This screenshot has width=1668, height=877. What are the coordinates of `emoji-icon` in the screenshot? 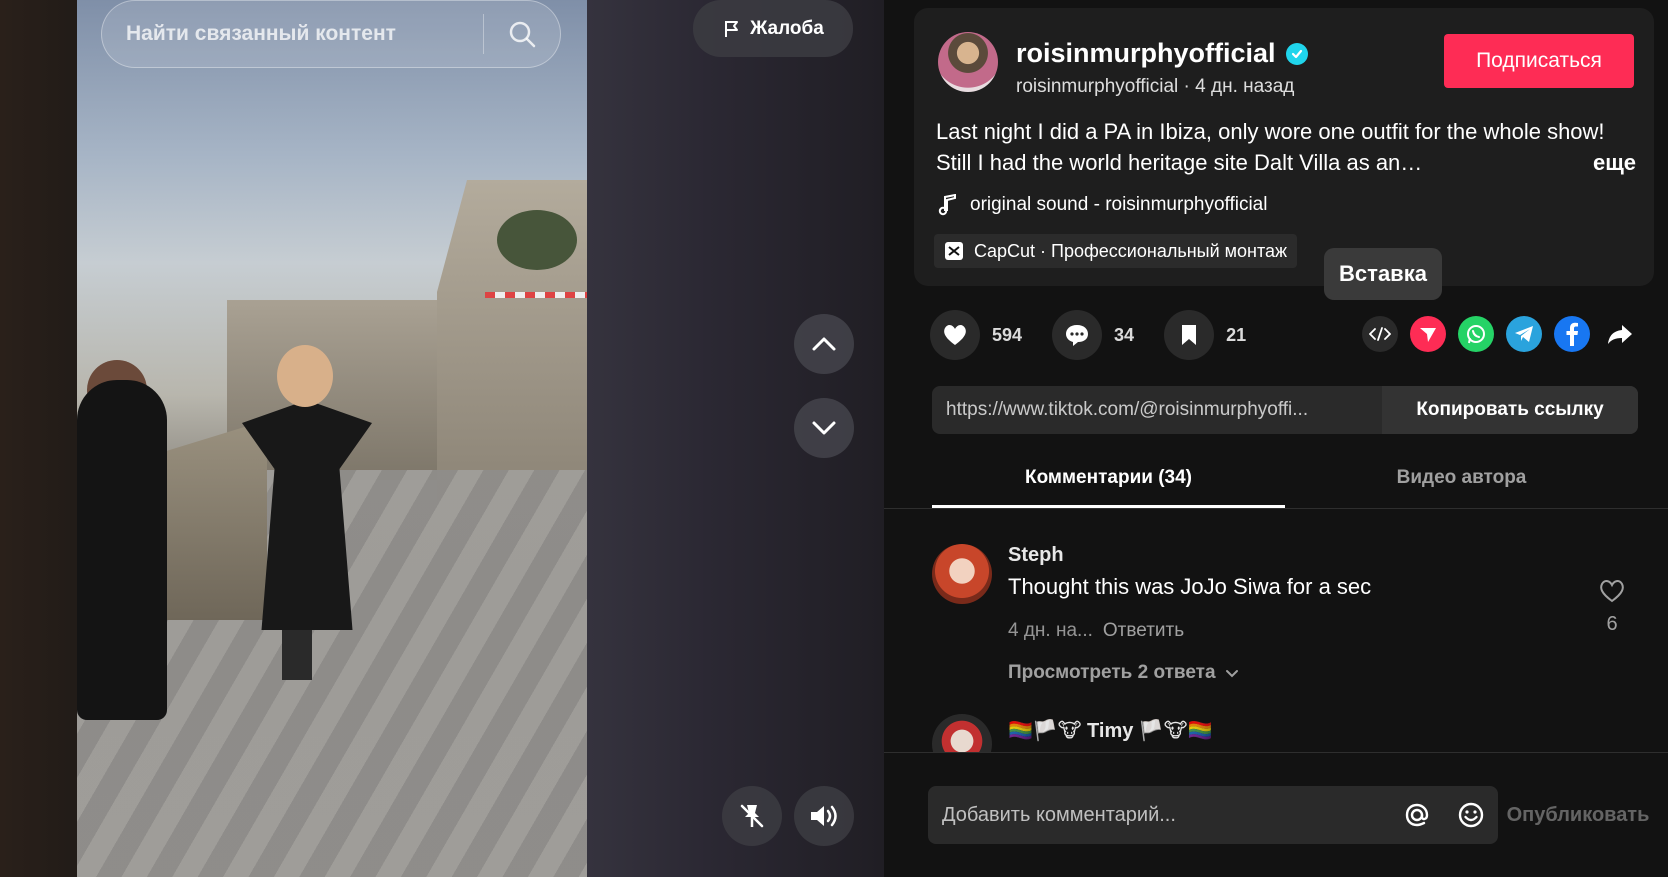 It's located at (1471, 815).